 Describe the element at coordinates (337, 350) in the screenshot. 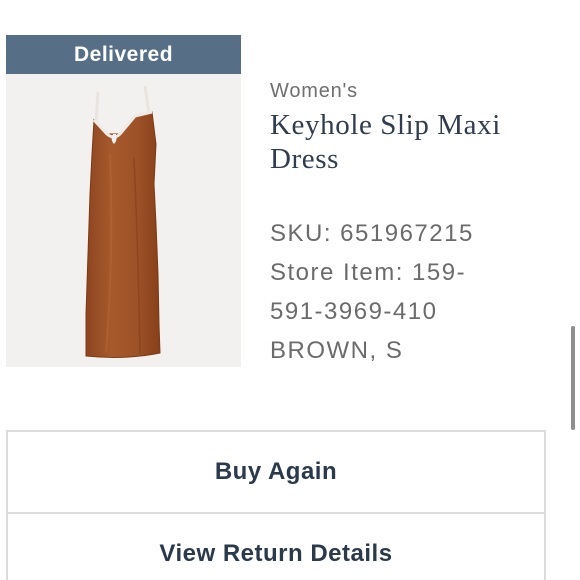

I see `variant-text: BROWN, S` at that location.